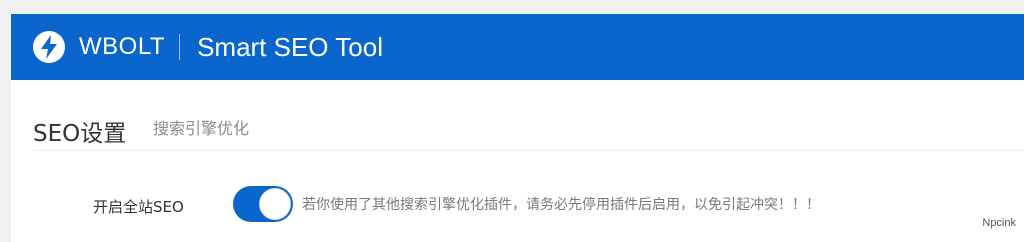 The image size is (1024, 242). What do you see at coordinates (561, 205) in the screenshot?
I see `enable-seo-hint: 若你使用了其他搜索引擎优化插件，请务必先停用插件后启用，以免引起冲突！！！` at bounding box center [561, 205].